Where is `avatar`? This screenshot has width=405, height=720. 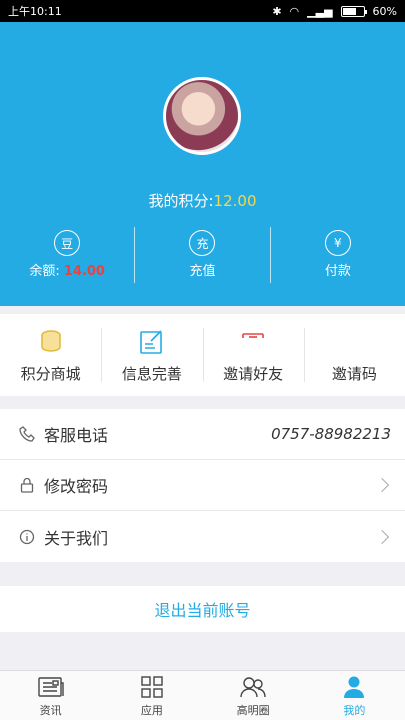
avatar is located at coordinates (202, 116).